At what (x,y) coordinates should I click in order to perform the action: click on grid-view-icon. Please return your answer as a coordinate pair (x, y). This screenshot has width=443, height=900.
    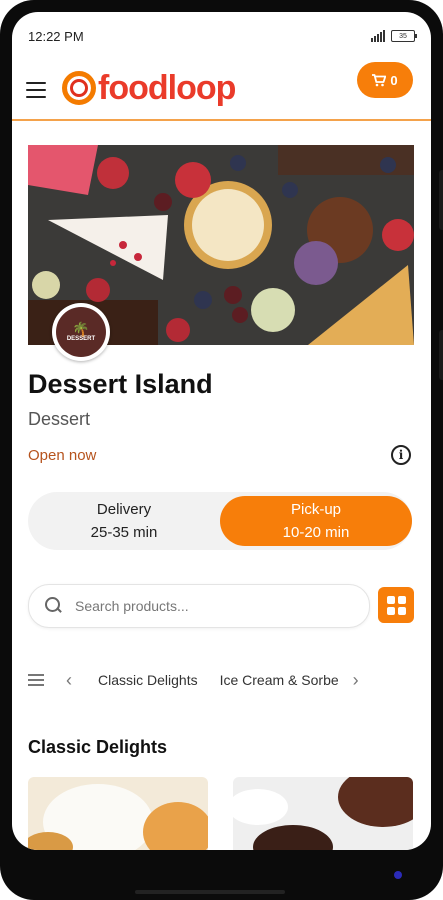
    Looking at the image, I should click on (396, 605).